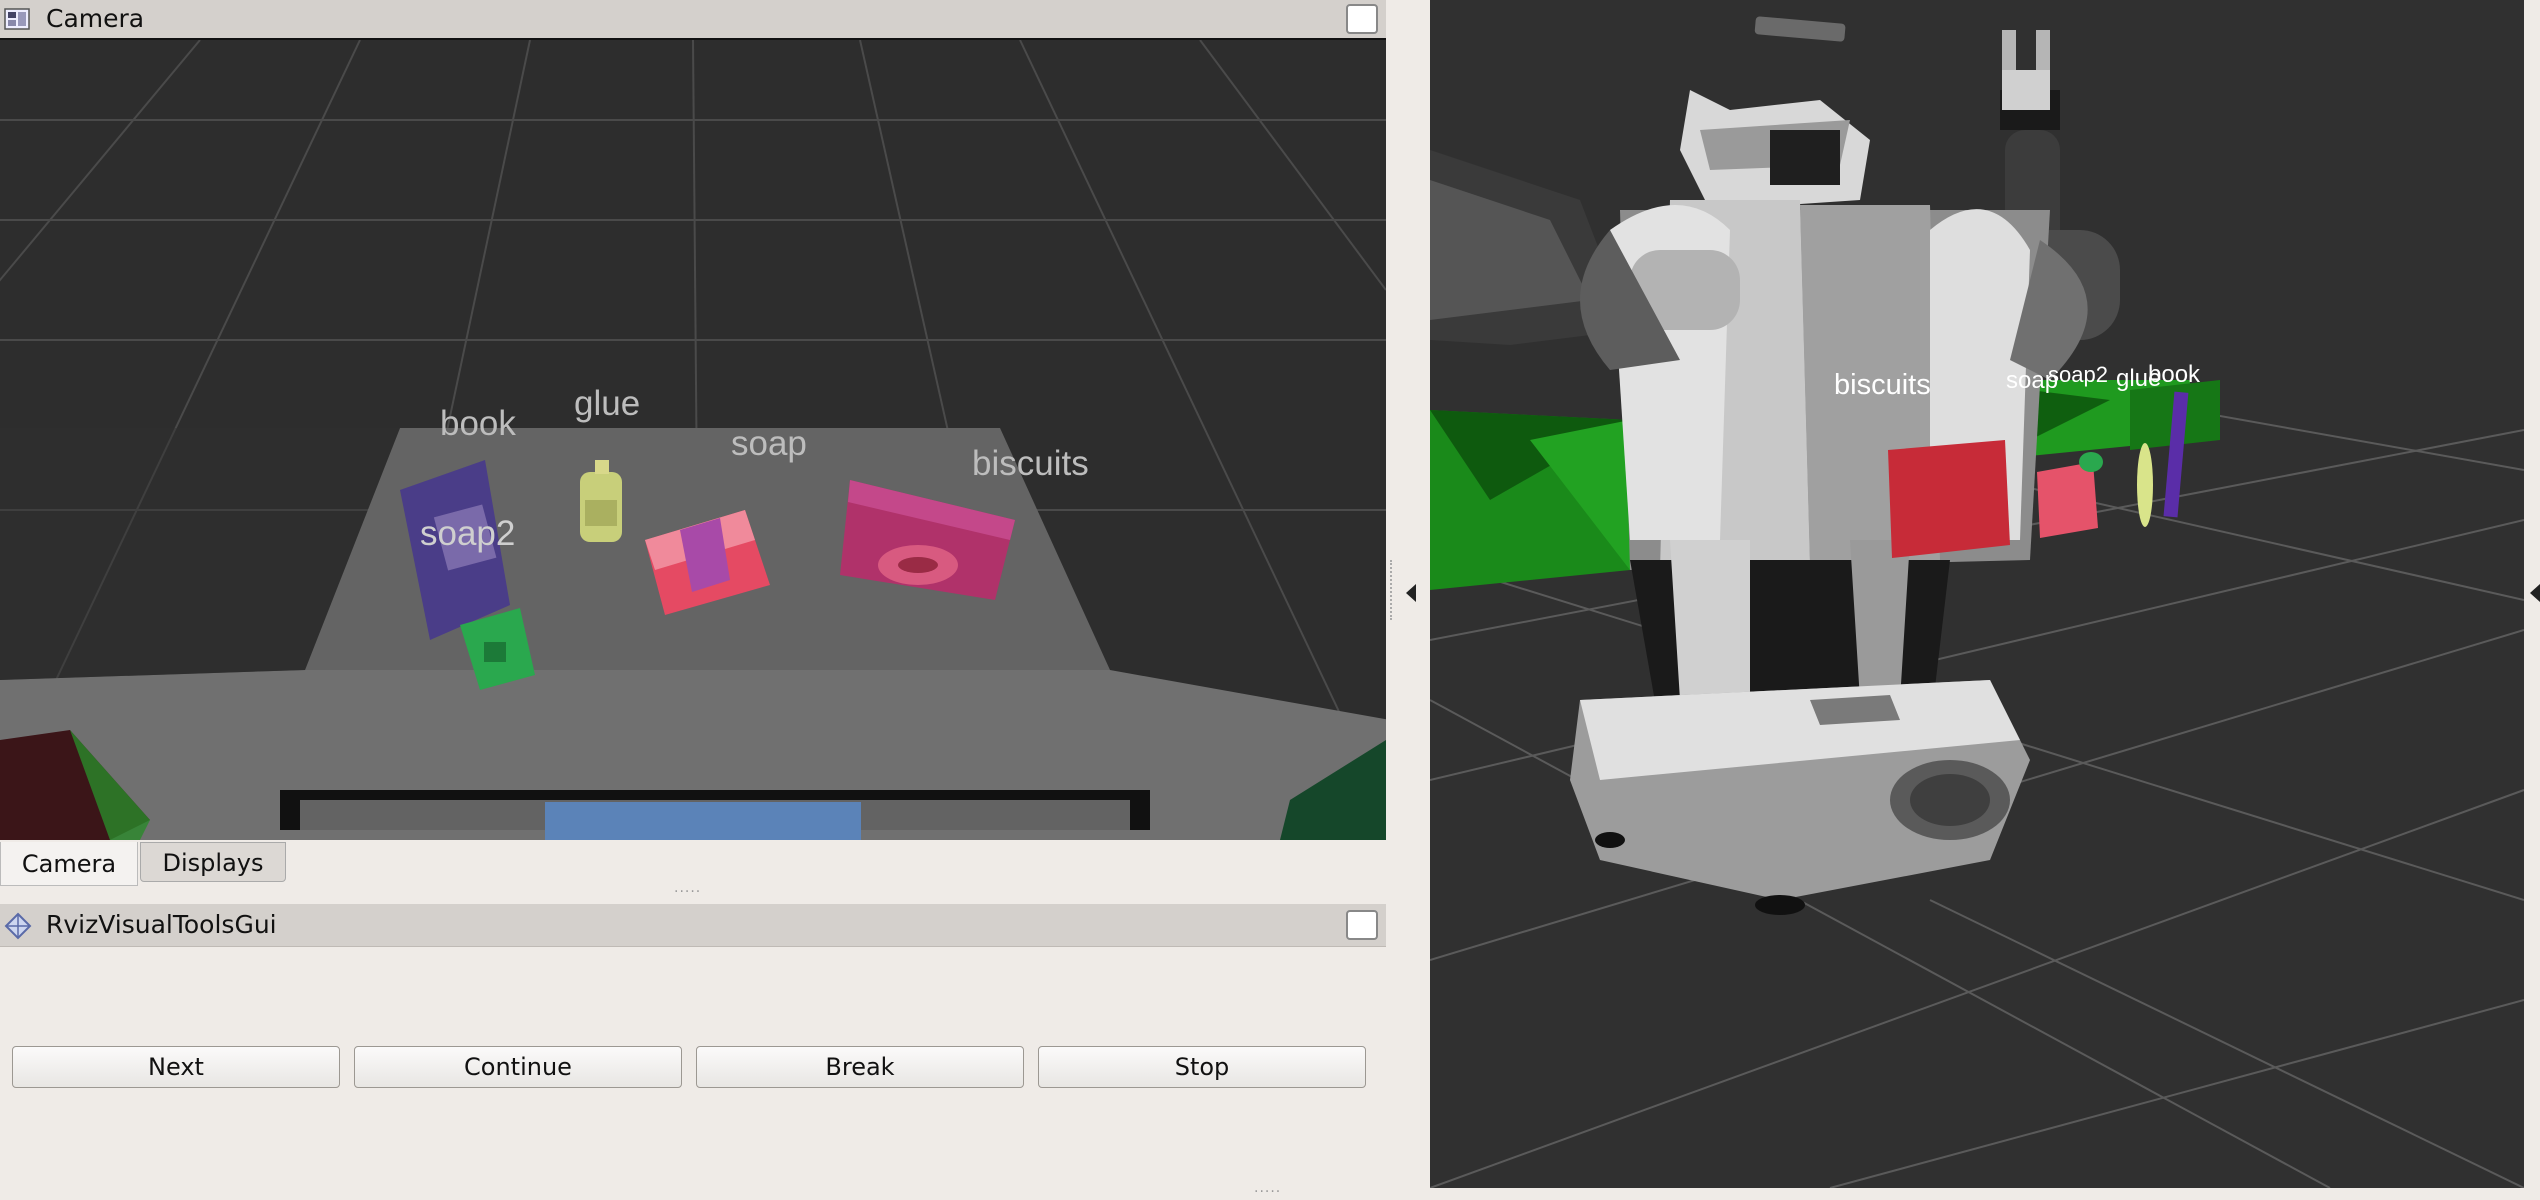 The image size is (2540, 1200). I want to click on left-arrow-icon, so click(1411, 593).